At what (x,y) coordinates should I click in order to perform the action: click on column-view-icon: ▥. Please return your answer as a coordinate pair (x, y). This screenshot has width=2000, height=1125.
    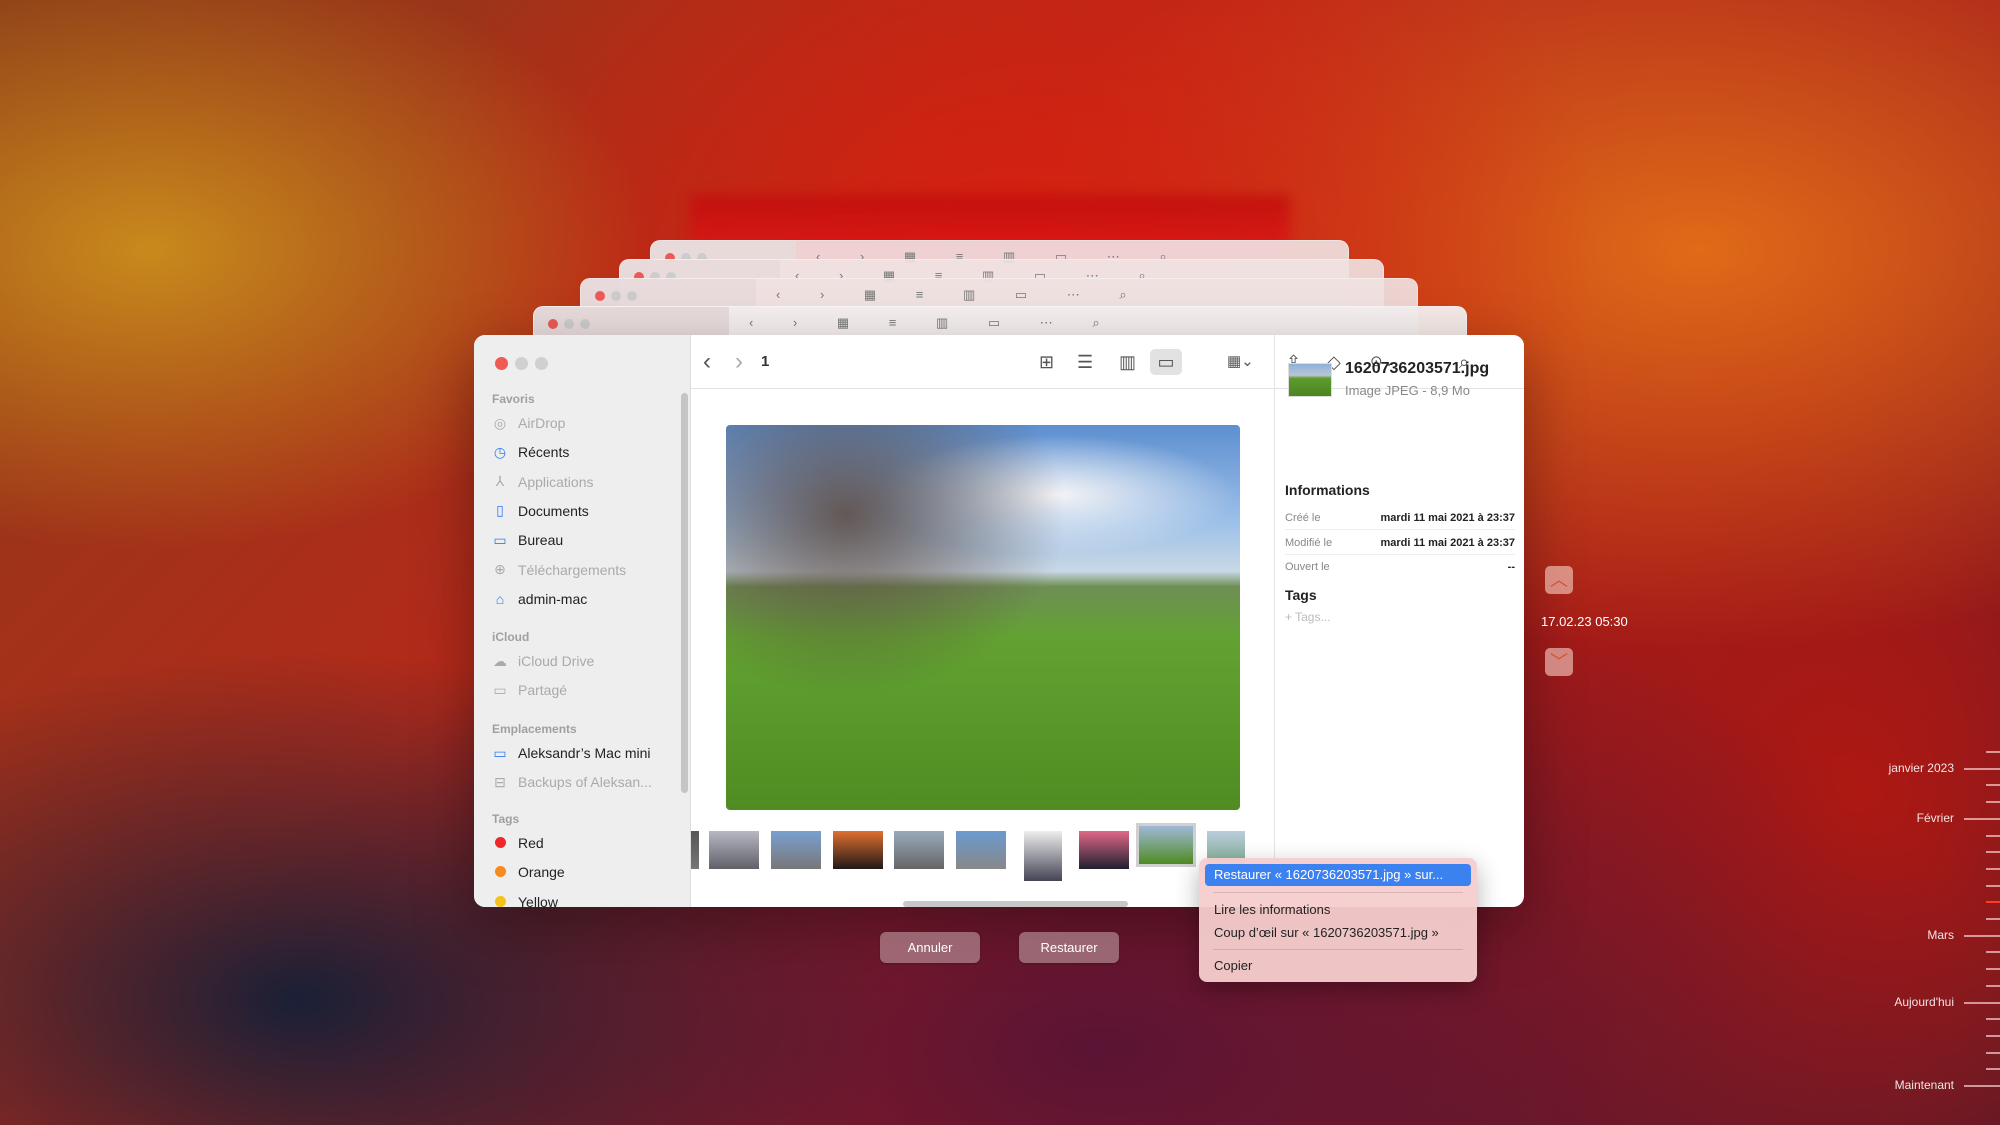
    Looking at the image, I should click on (1127, 362).